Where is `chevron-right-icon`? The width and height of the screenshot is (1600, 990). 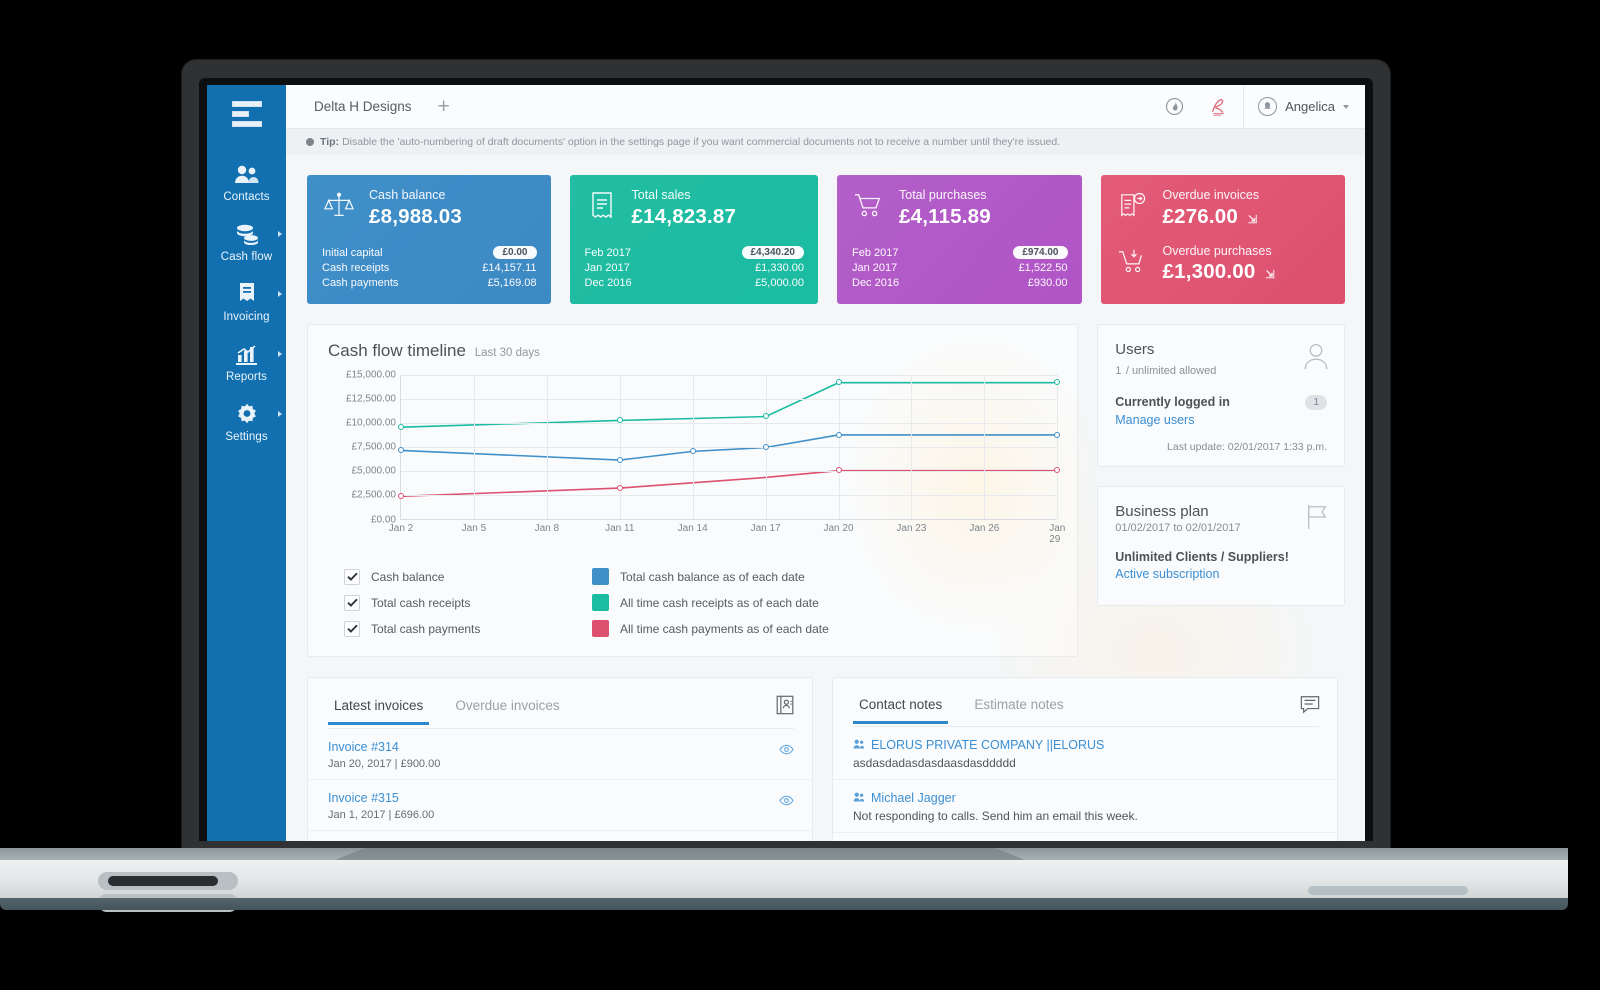
chevron-right-icon is located at coordinates (280, 414).